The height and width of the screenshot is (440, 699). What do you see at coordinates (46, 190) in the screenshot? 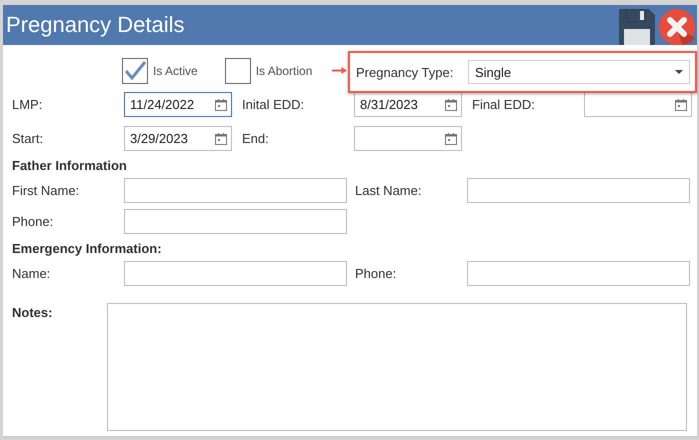
I see `field-label: First Name:` at bounding box center [46, 190].